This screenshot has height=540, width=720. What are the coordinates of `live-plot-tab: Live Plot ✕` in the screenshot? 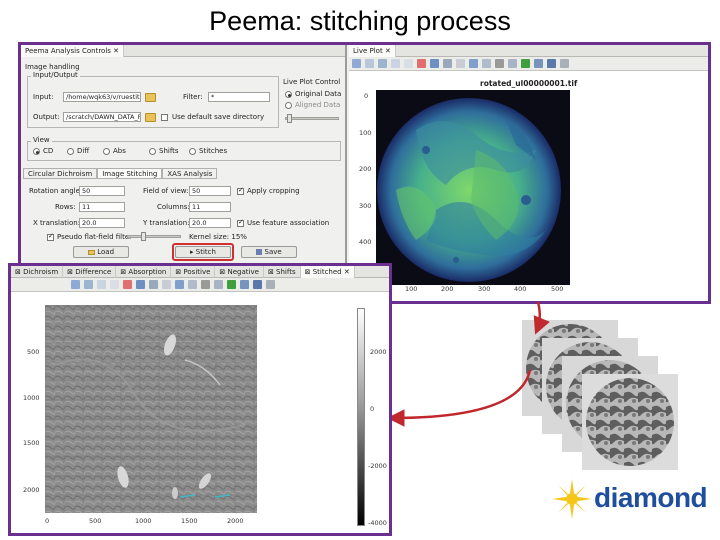 It's located at (372, 51).